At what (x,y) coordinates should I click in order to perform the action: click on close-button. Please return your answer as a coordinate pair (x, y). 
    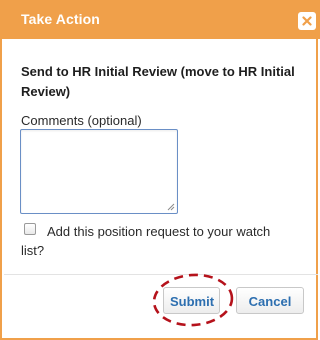
    Looking at the image, I should click on (307, 21).